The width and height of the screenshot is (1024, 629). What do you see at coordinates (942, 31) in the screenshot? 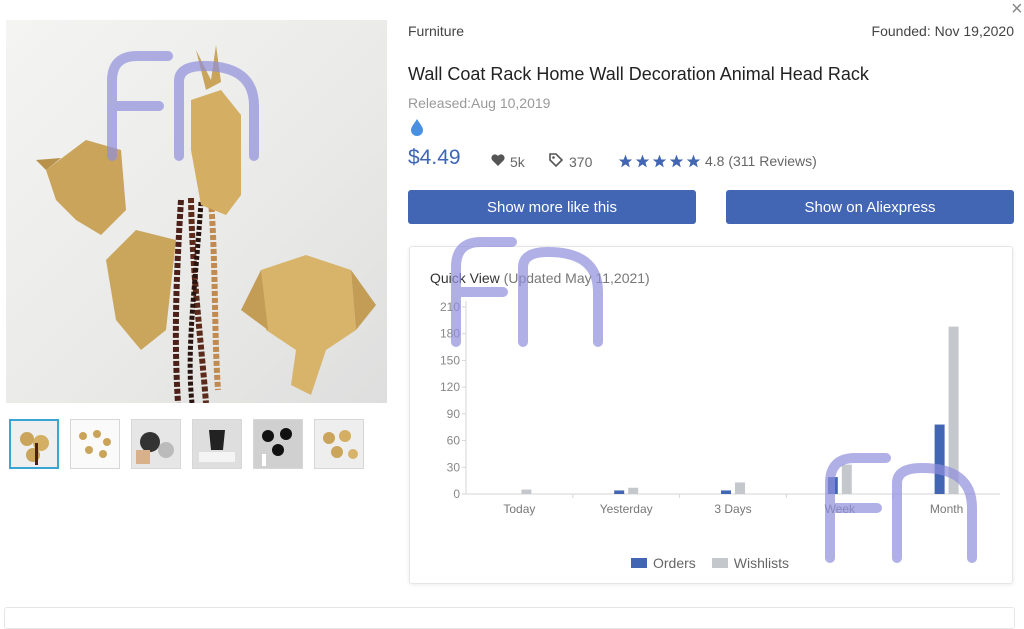
I see `store-founded-date: Founded: Nov 19,2020` at bounding box center [942, 31].